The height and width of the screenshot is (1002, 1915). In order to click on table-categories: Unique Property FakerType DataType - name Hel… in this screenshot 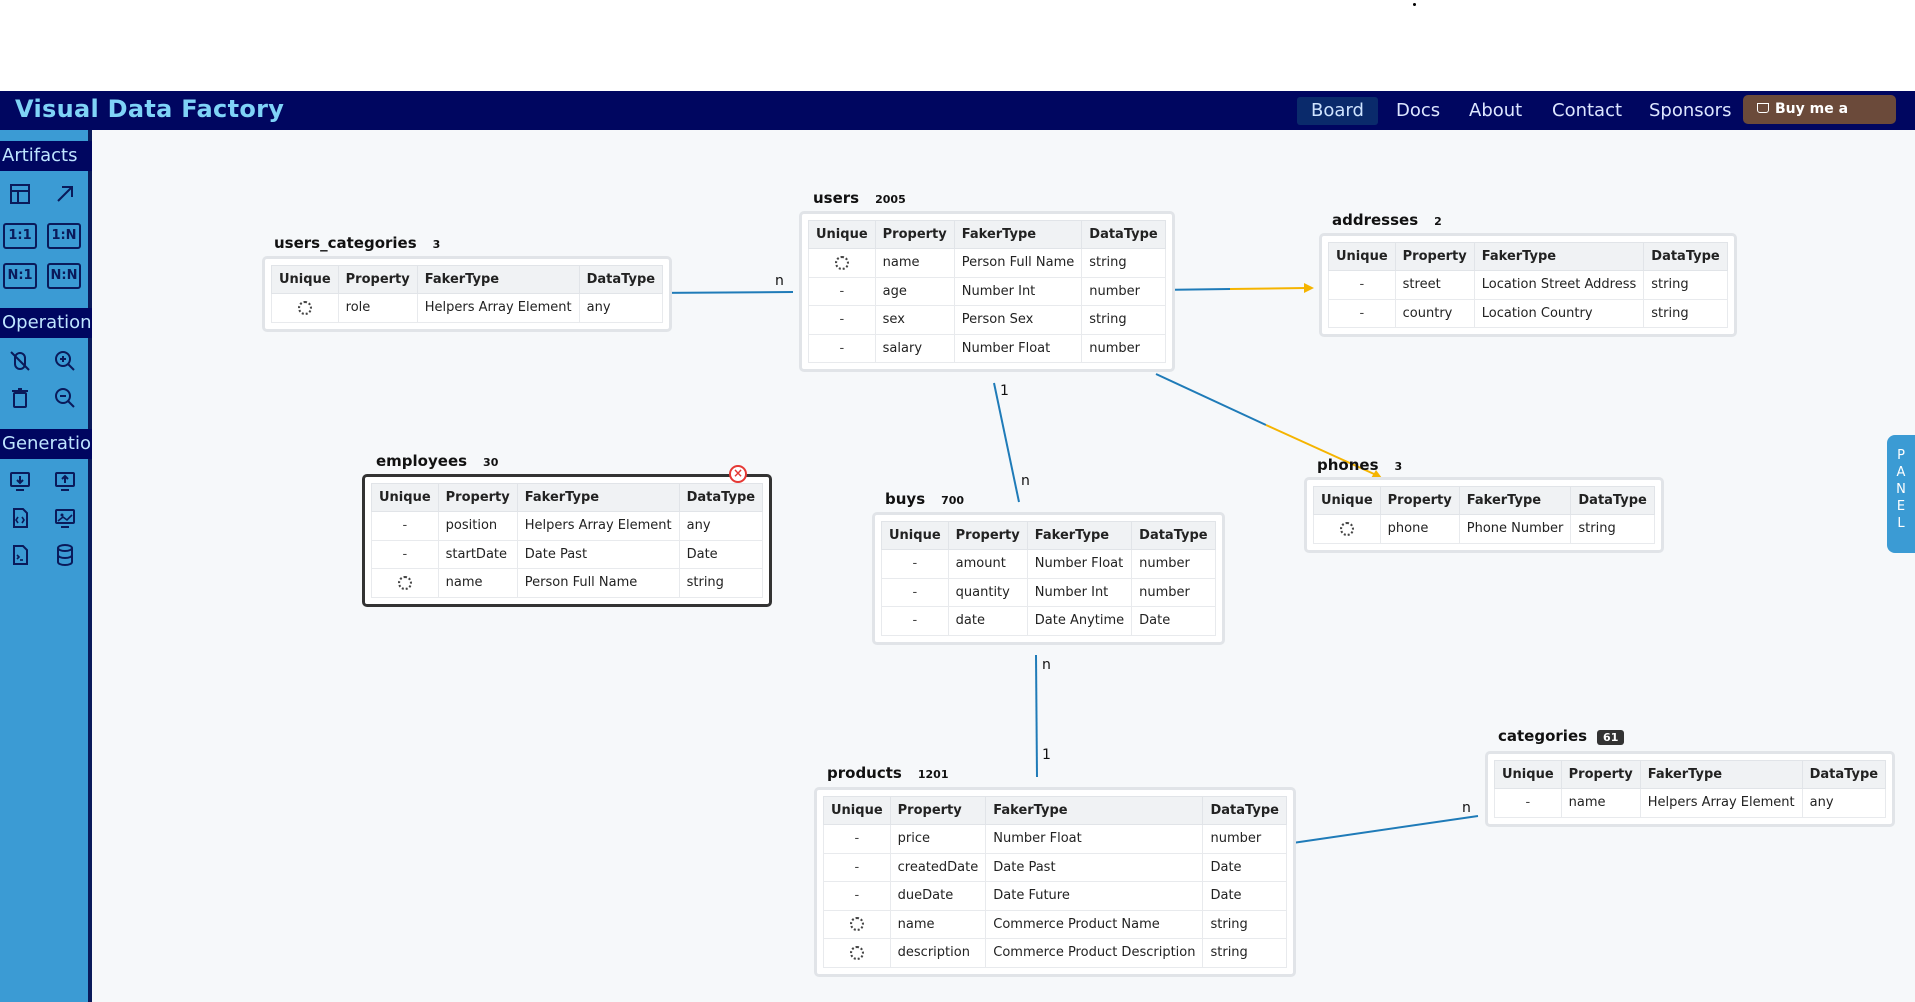, I will do `click(1690, 789)`.